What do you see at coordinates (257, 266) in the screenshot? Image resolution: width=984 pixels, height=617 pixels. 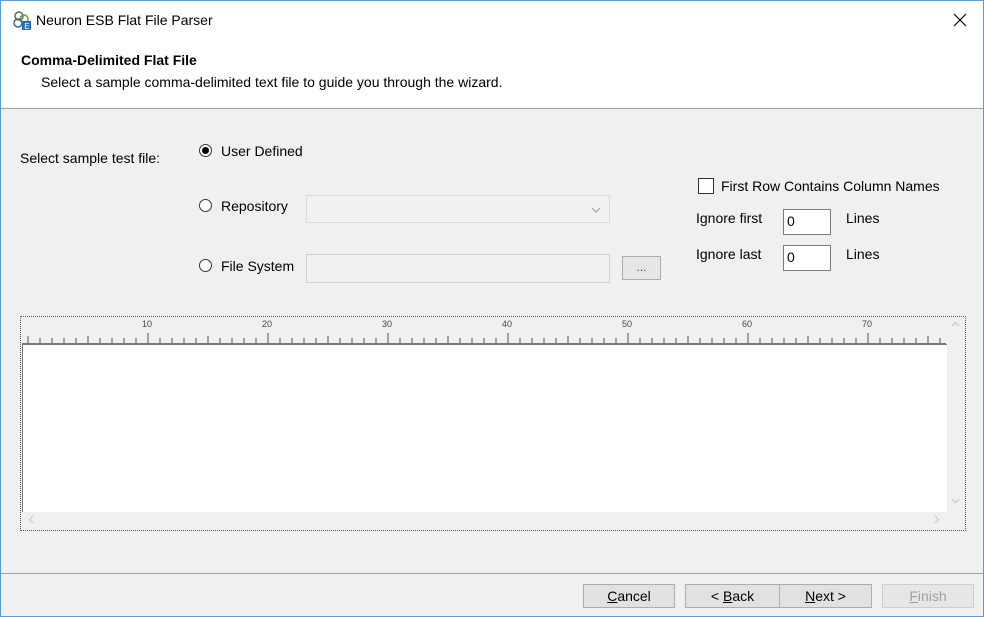 I see `radio-file-system-label: File System` at bounding box center [257, 266].